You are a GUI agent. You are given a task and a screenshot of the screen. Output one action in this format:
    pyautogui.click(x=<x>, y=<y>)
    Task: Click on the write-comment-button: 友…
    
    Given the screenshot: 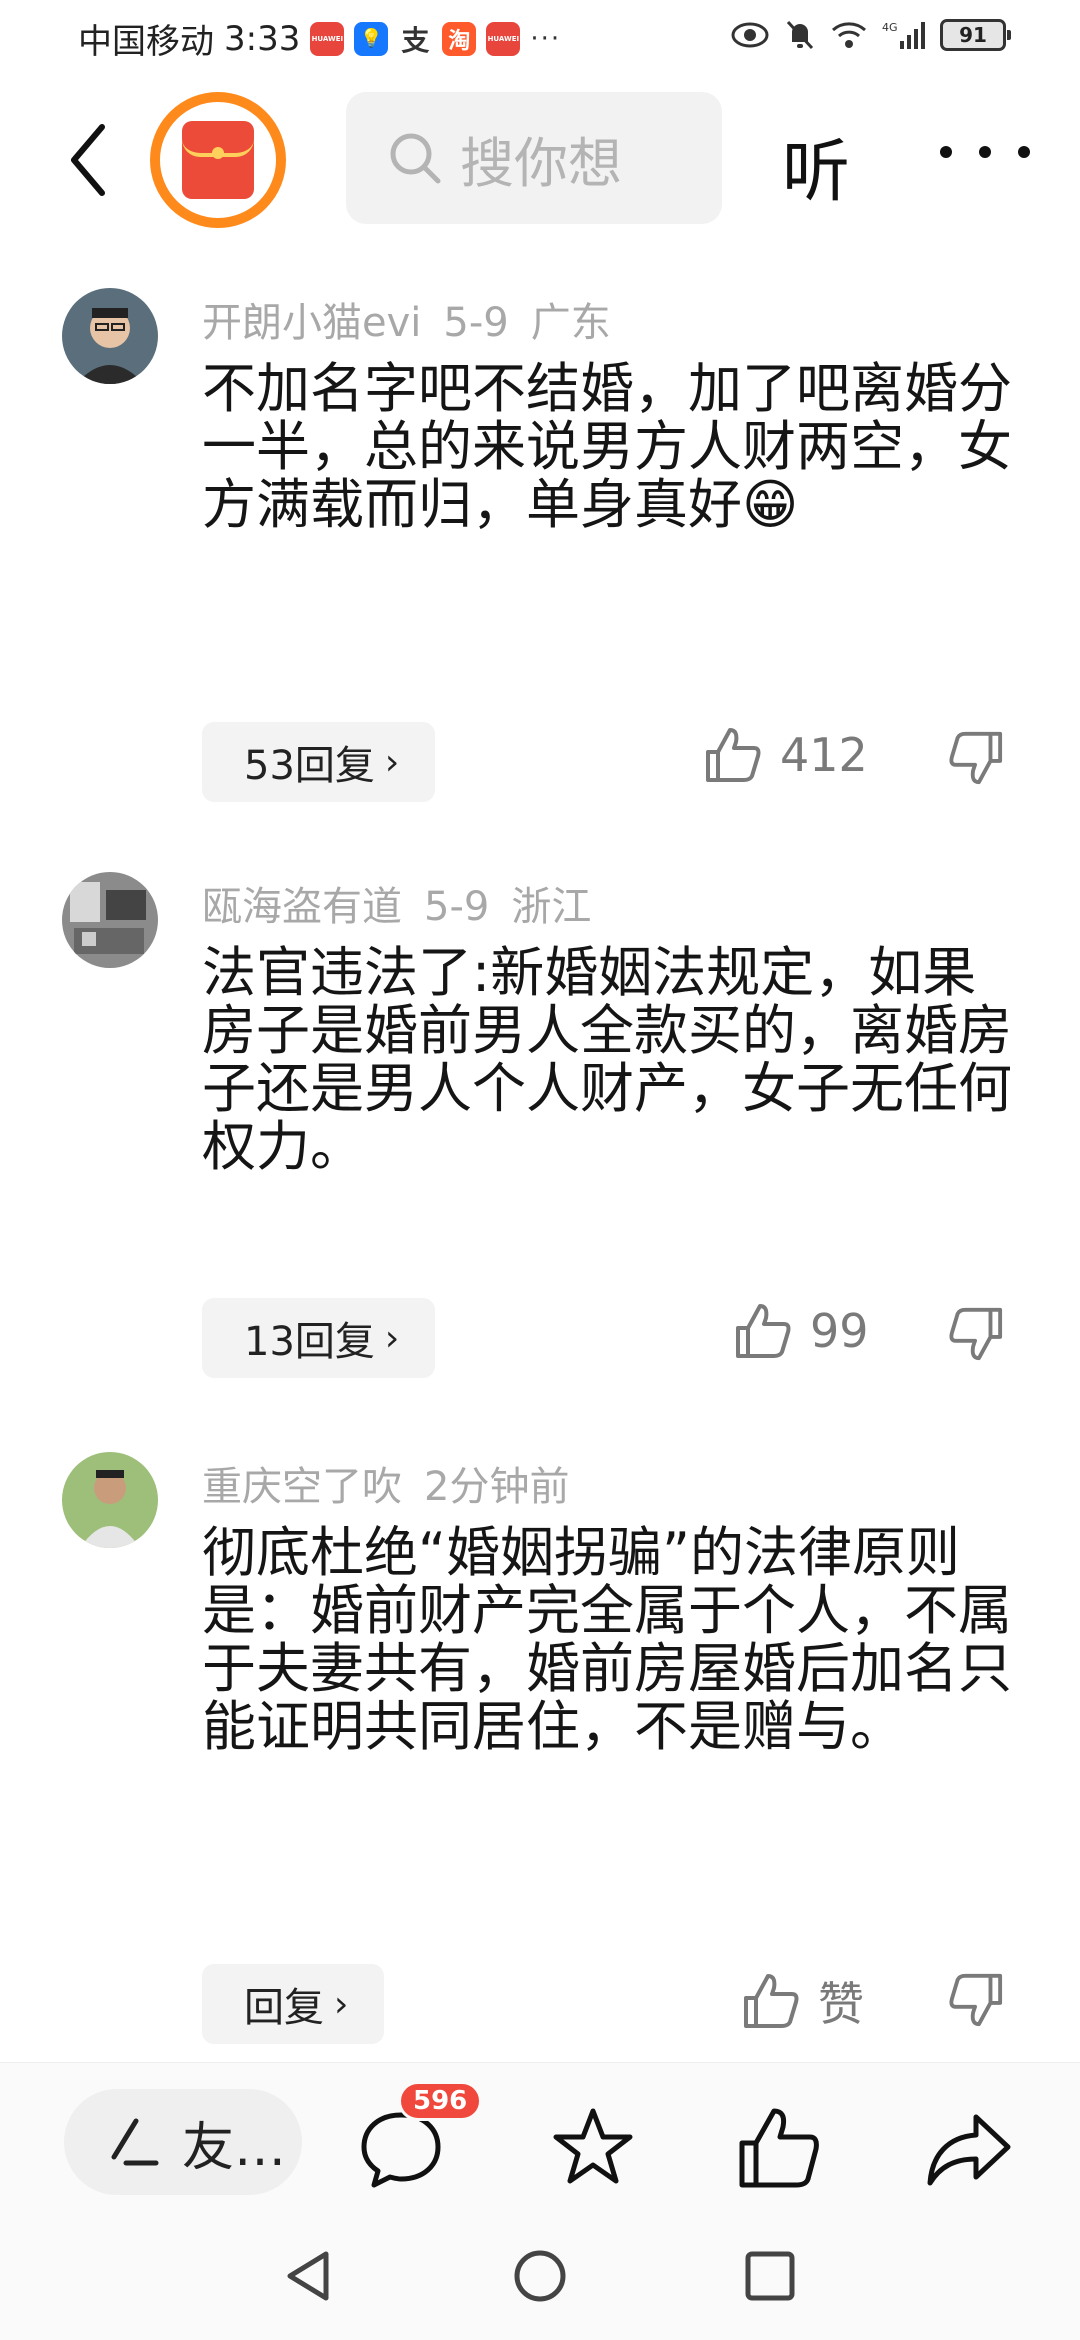 What is the action you would take?
    pyautogui.click(x=183, y=2142)
    